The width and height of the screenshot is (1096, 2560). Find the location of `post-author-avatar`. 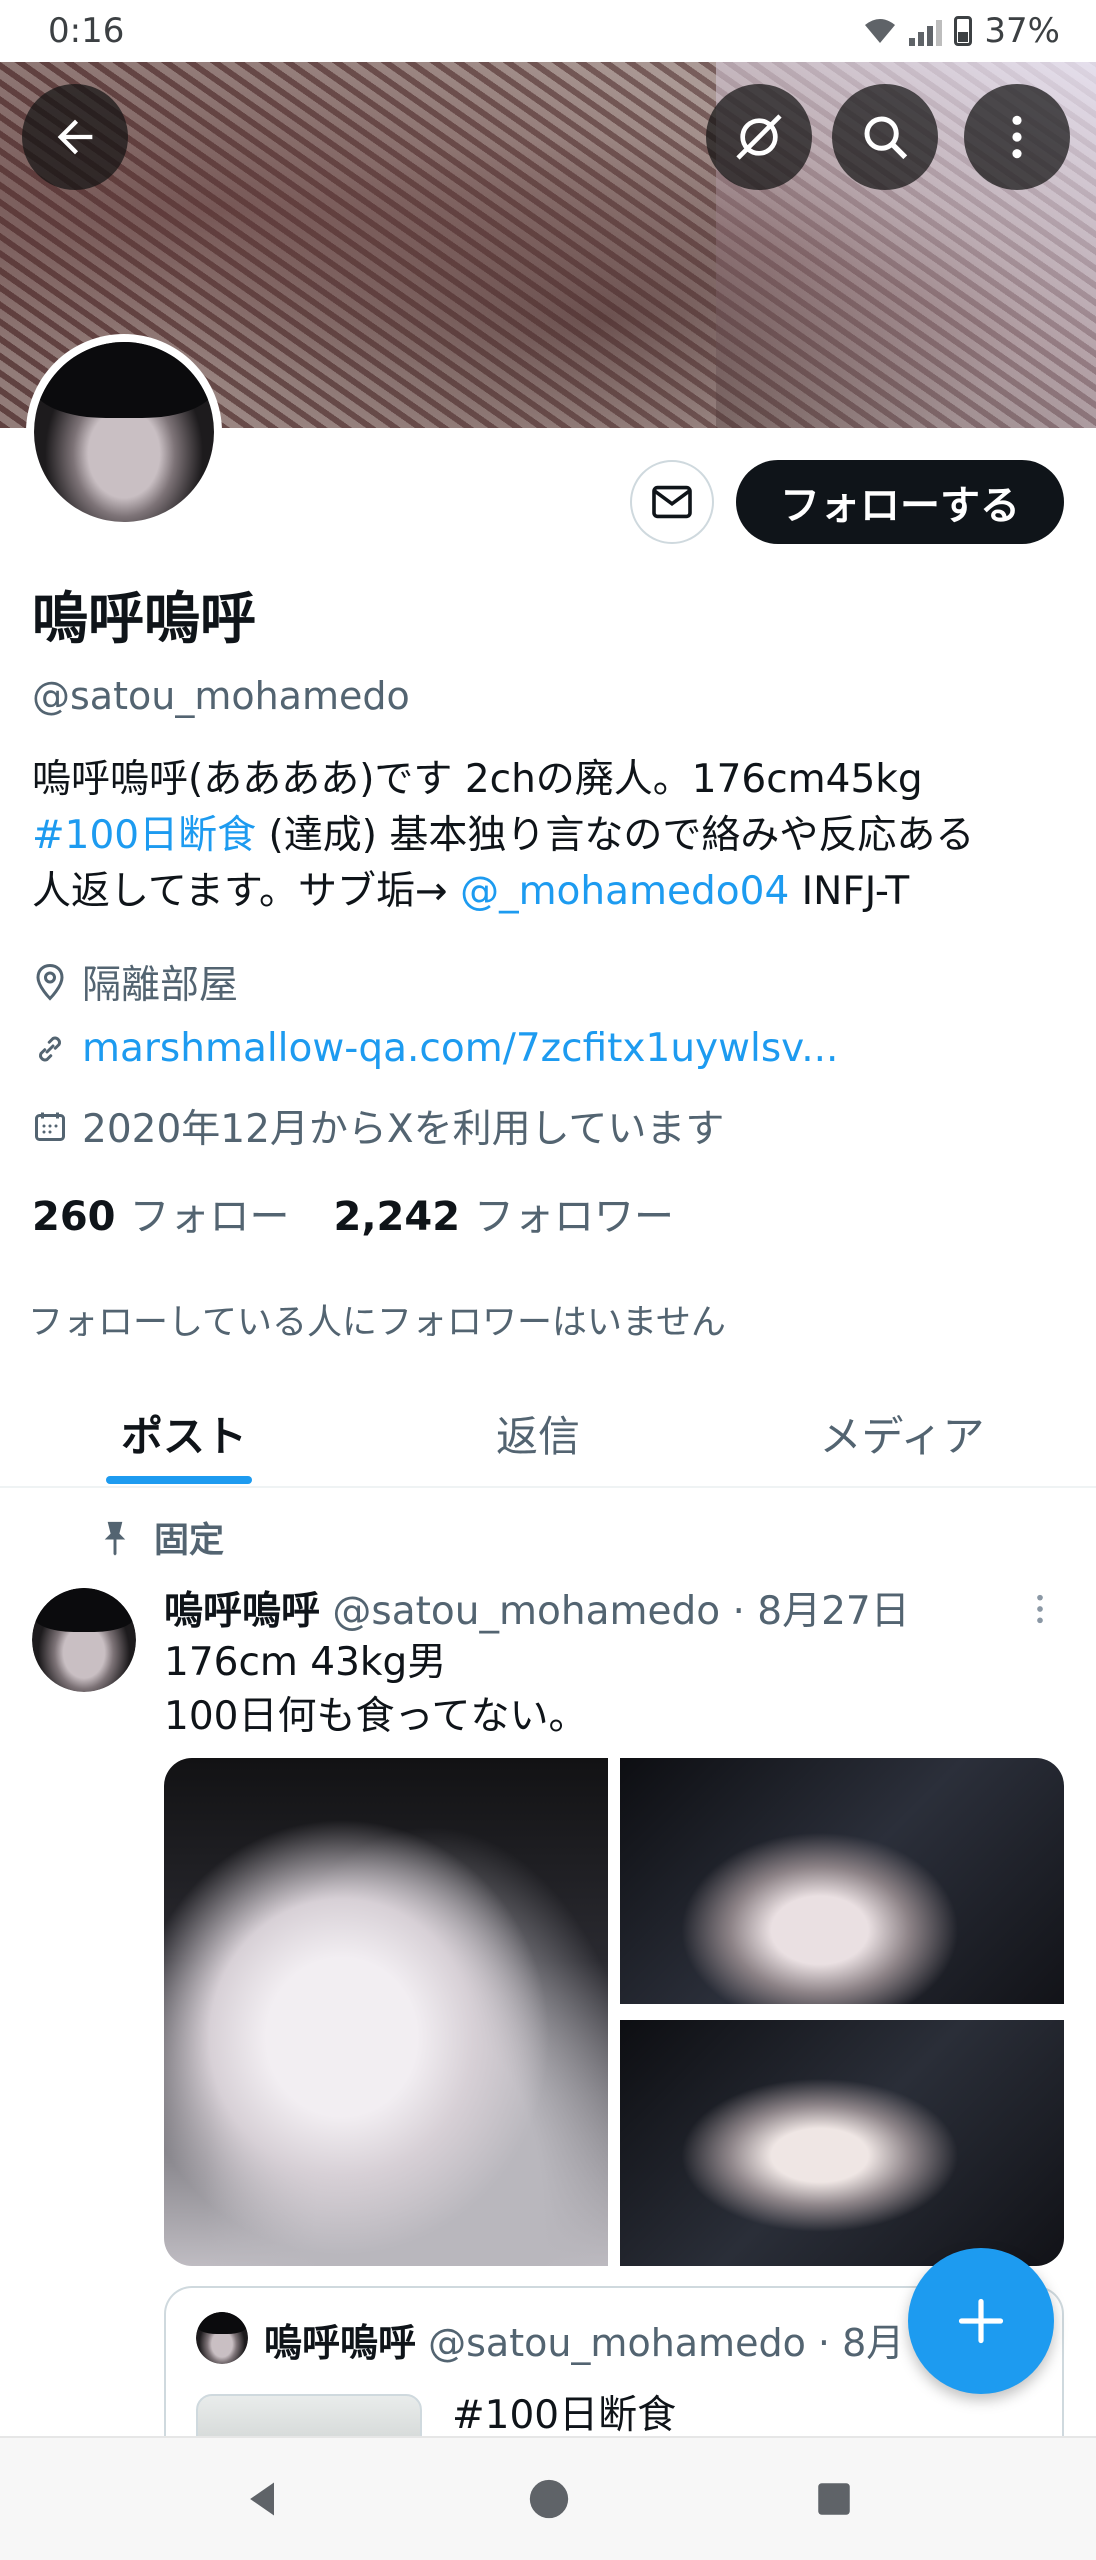

post-author-avatar is located at coordinates (84, 1640).